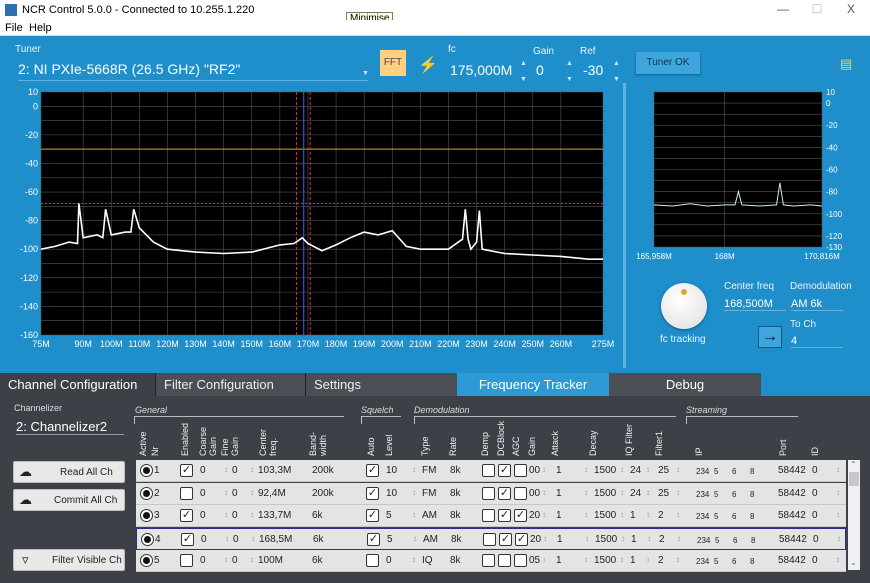  I want to click on center-freq-input: 168,500M, so click(755, 304).